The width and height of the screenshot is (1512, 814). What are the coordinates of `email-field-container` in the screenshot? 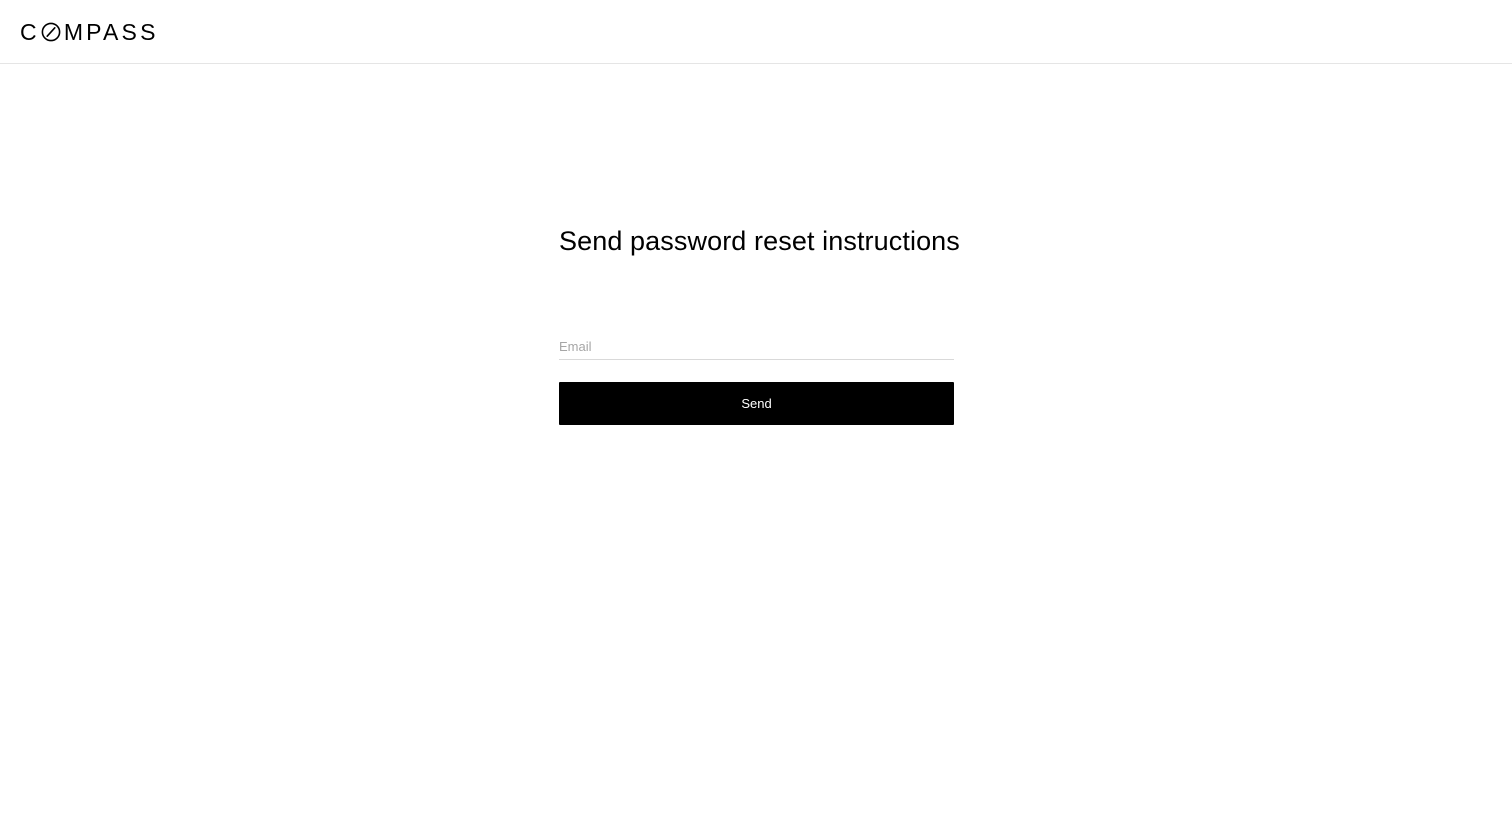 It's located at (756, 347).